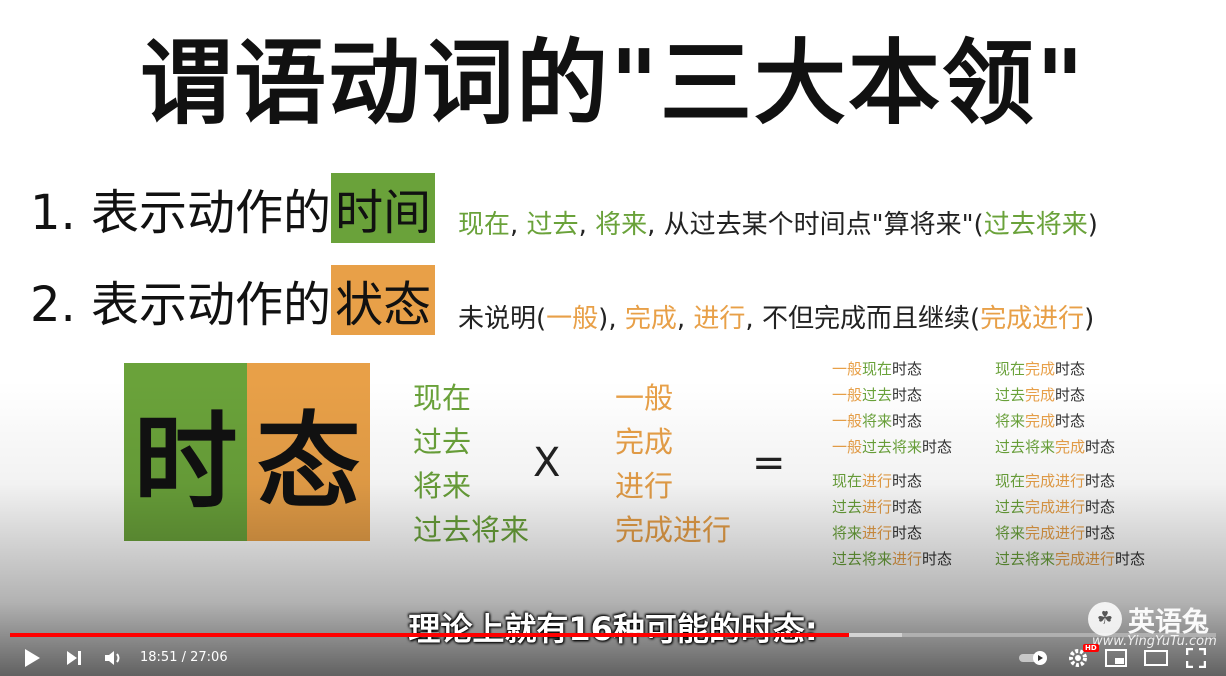 This screenshot has height=676, width=1226. I want to click on tense-list-perfect-progressive: 现在完成进行时态 过去完成进行时态 将来完成进行时态 过去将来完成进行时态, so click(1070, 520).